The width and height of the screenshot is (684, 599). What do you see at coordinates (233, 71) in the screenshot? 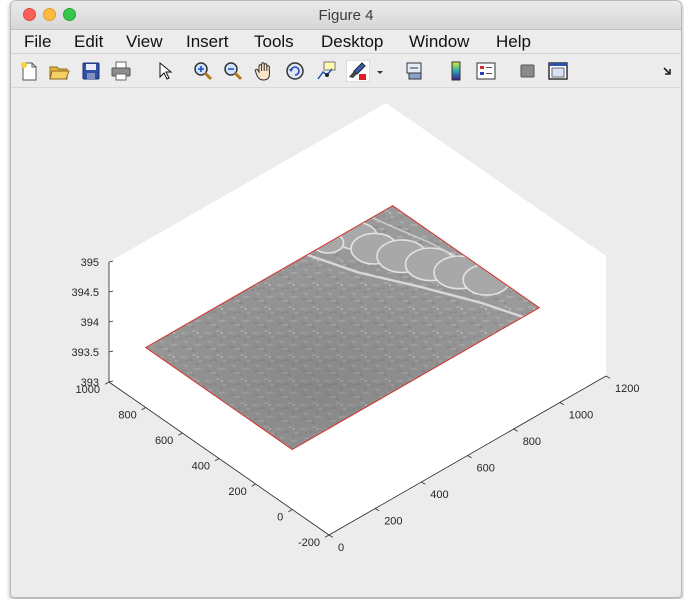
I see `zoom-out-icon` at bounding box center [233, 71].